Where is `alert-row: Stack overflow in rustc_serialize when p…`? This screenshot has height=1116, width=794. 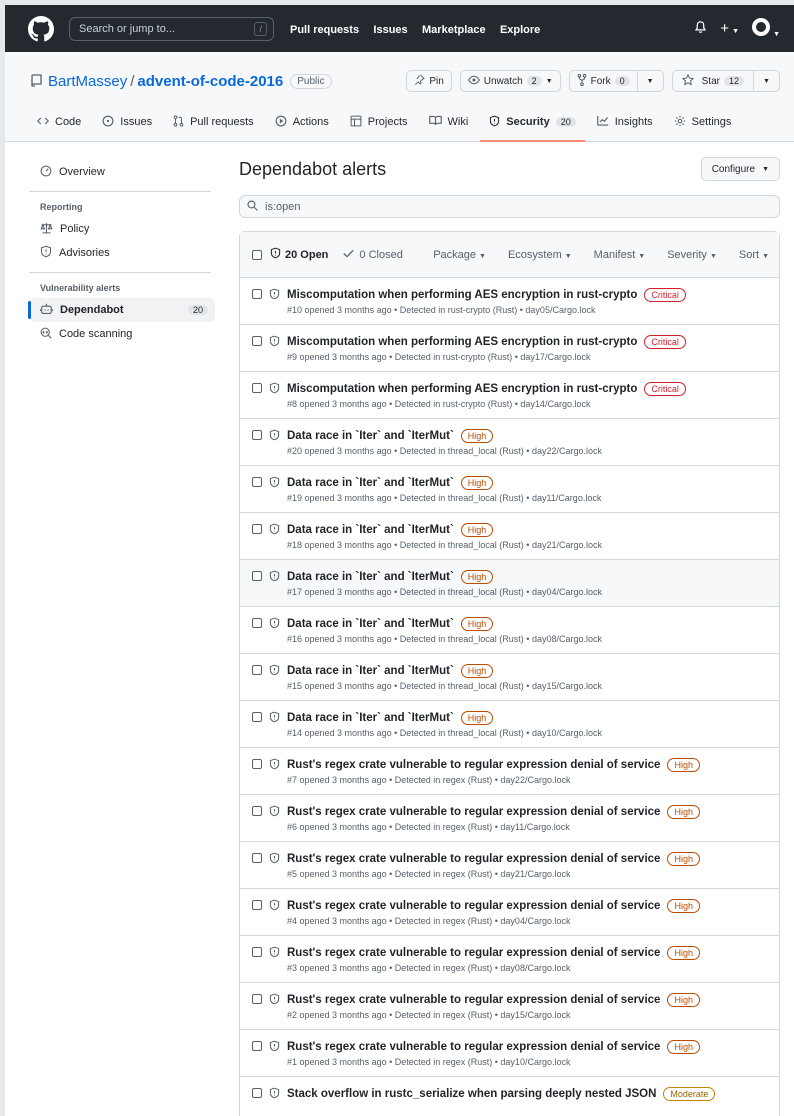
alert-row: Stack overflow in rustc_serialize when p… is located at coordinates (509, 1096).